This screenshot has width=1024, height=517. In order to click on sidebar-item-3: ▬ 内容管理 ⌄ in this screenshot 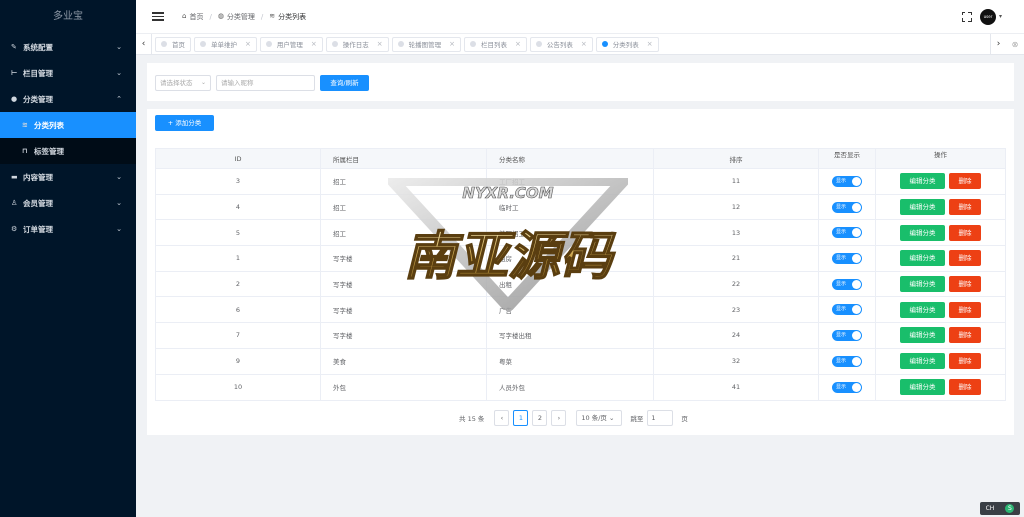, I will do `click(68, 177)`.